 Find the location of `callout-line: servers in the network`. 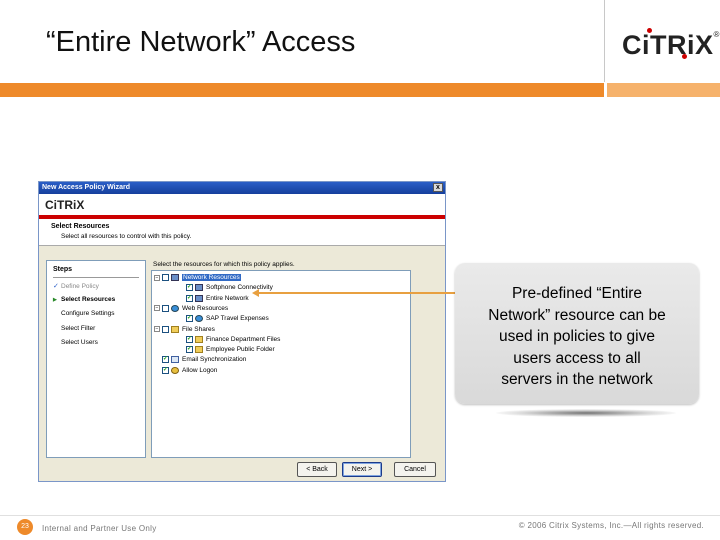

callout-line: servers in the network is located at coordinates (577, 379).